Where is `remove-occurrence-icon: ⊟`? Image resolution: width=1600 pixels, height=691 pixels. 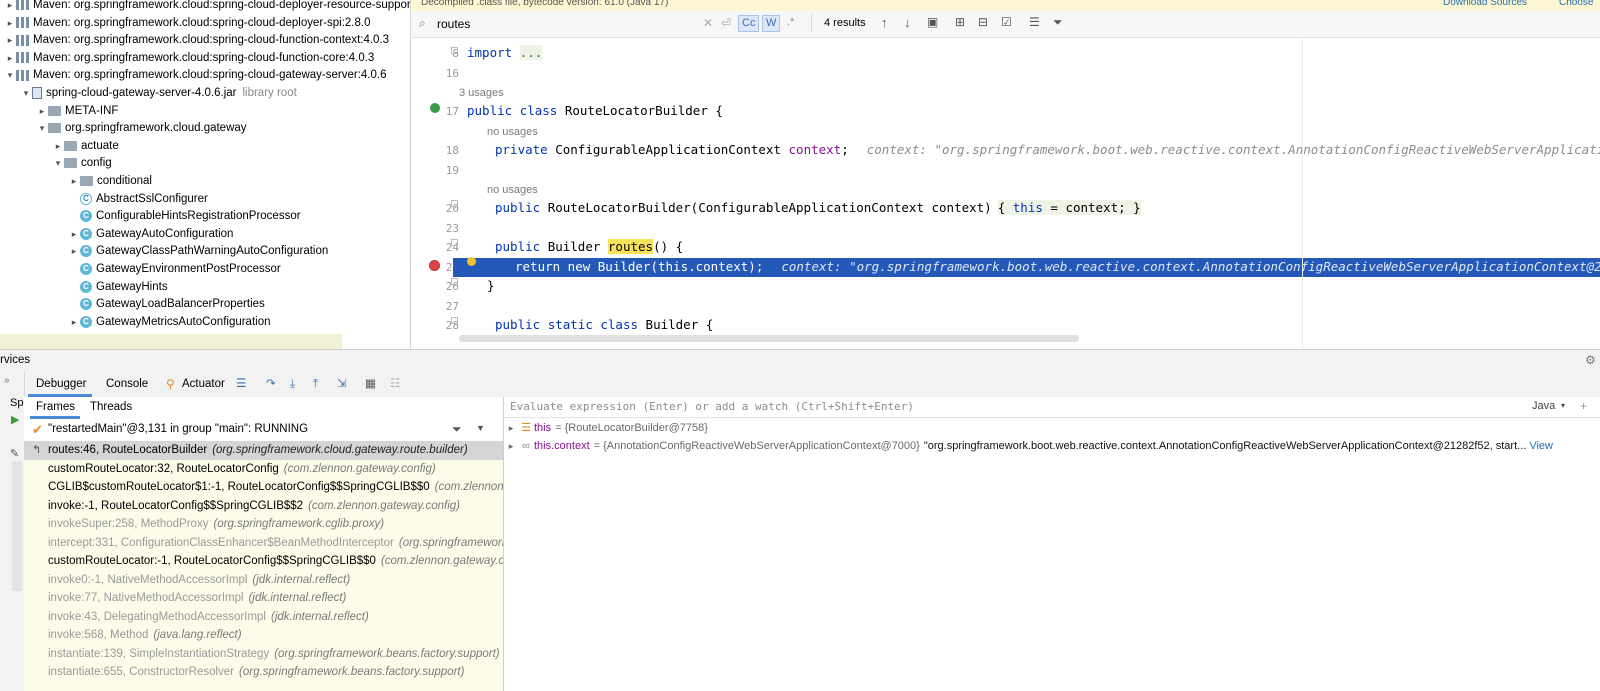 remove-occurrence-icon: ⊟ is located at coordinates (983, 22).